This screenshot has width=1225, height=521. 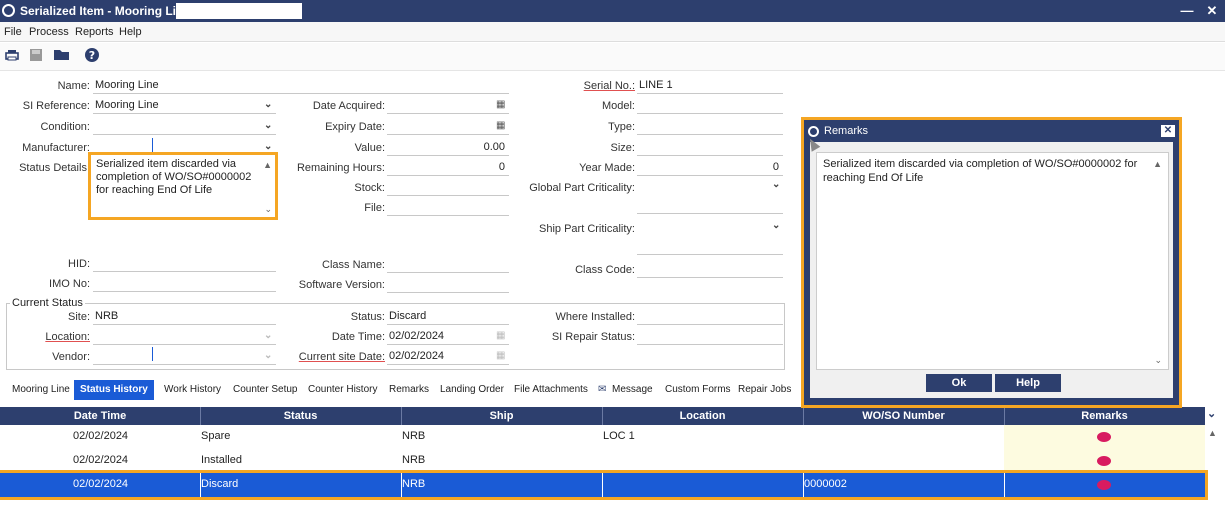 What do you see at coordinates (184, 284) in the screenshot?
I see `imo-no-field` at bounding box center [184, 284].